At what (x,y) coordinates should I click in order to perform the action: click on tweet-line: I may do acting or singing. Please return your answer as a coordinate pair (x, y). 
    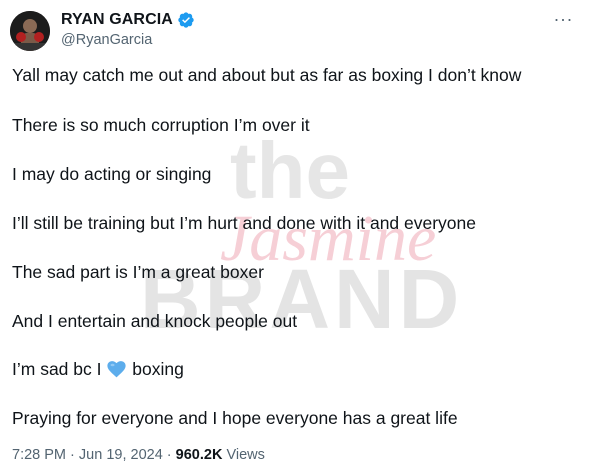
    Looking at the image, I should click on (112, 174).